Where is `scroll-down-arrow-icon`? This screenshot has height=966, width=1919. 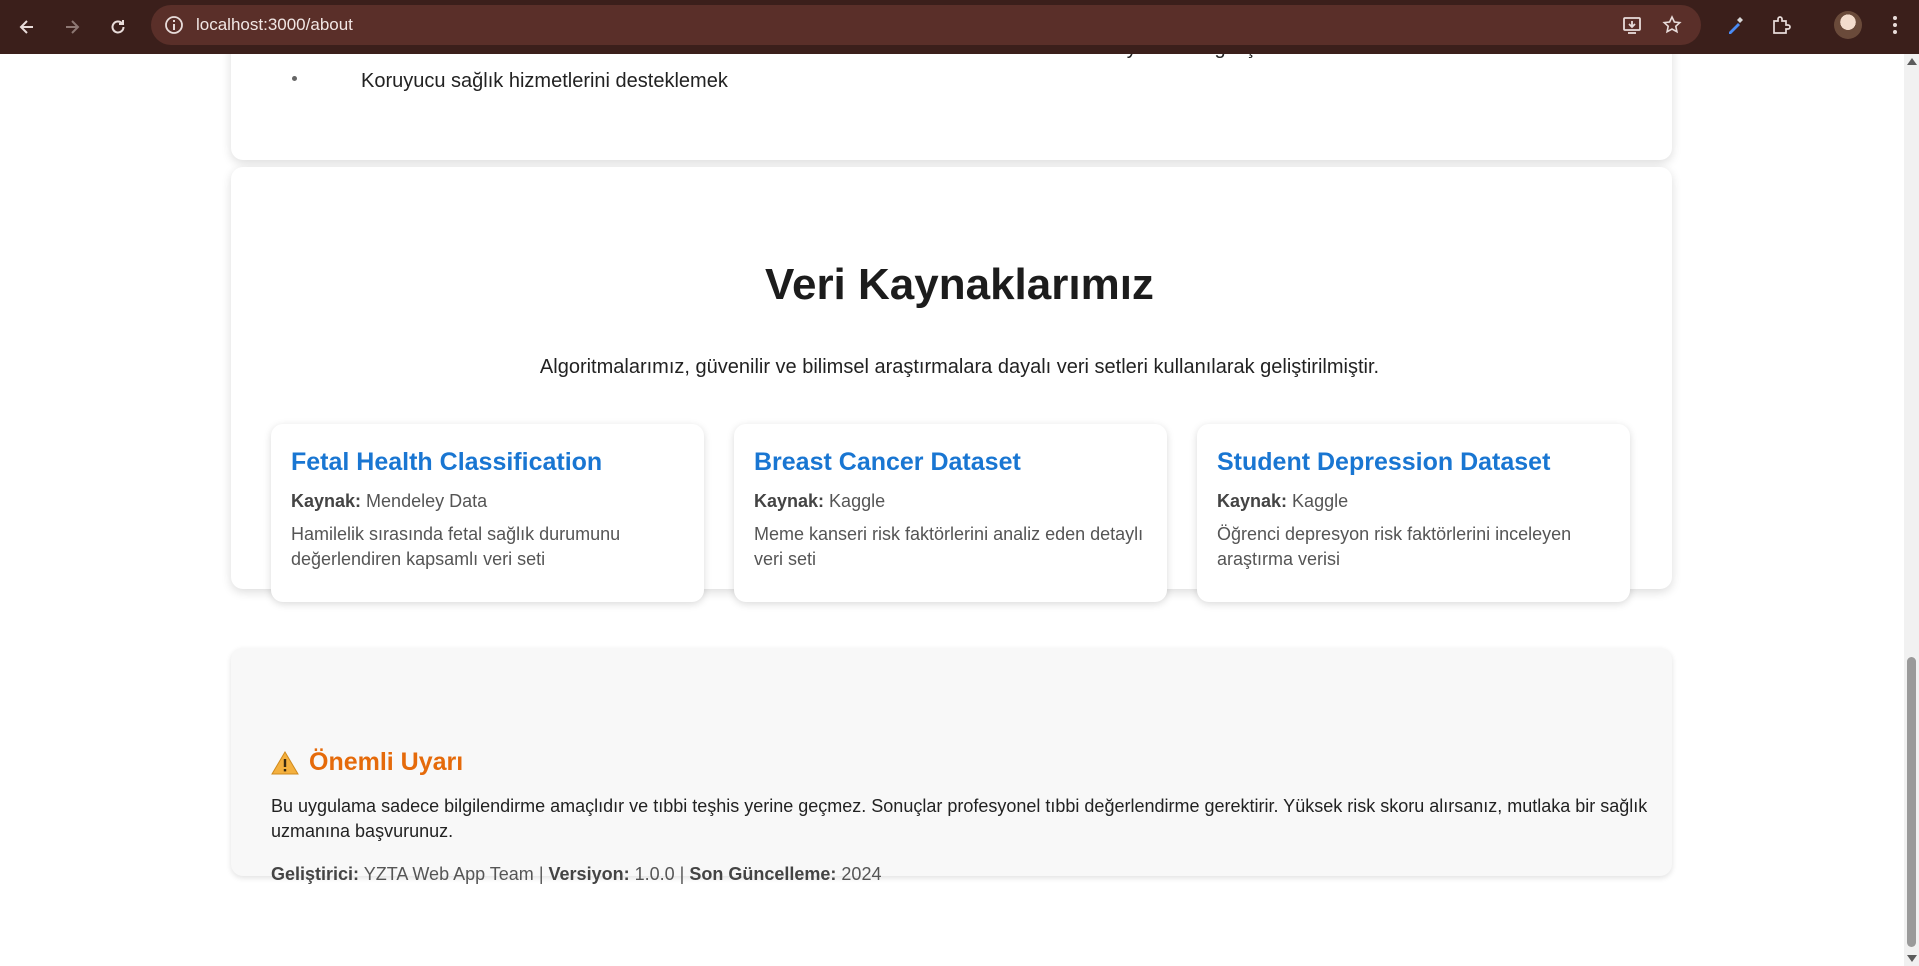 scroll-down-arrow-icon is located at coordinates (1912, 958).